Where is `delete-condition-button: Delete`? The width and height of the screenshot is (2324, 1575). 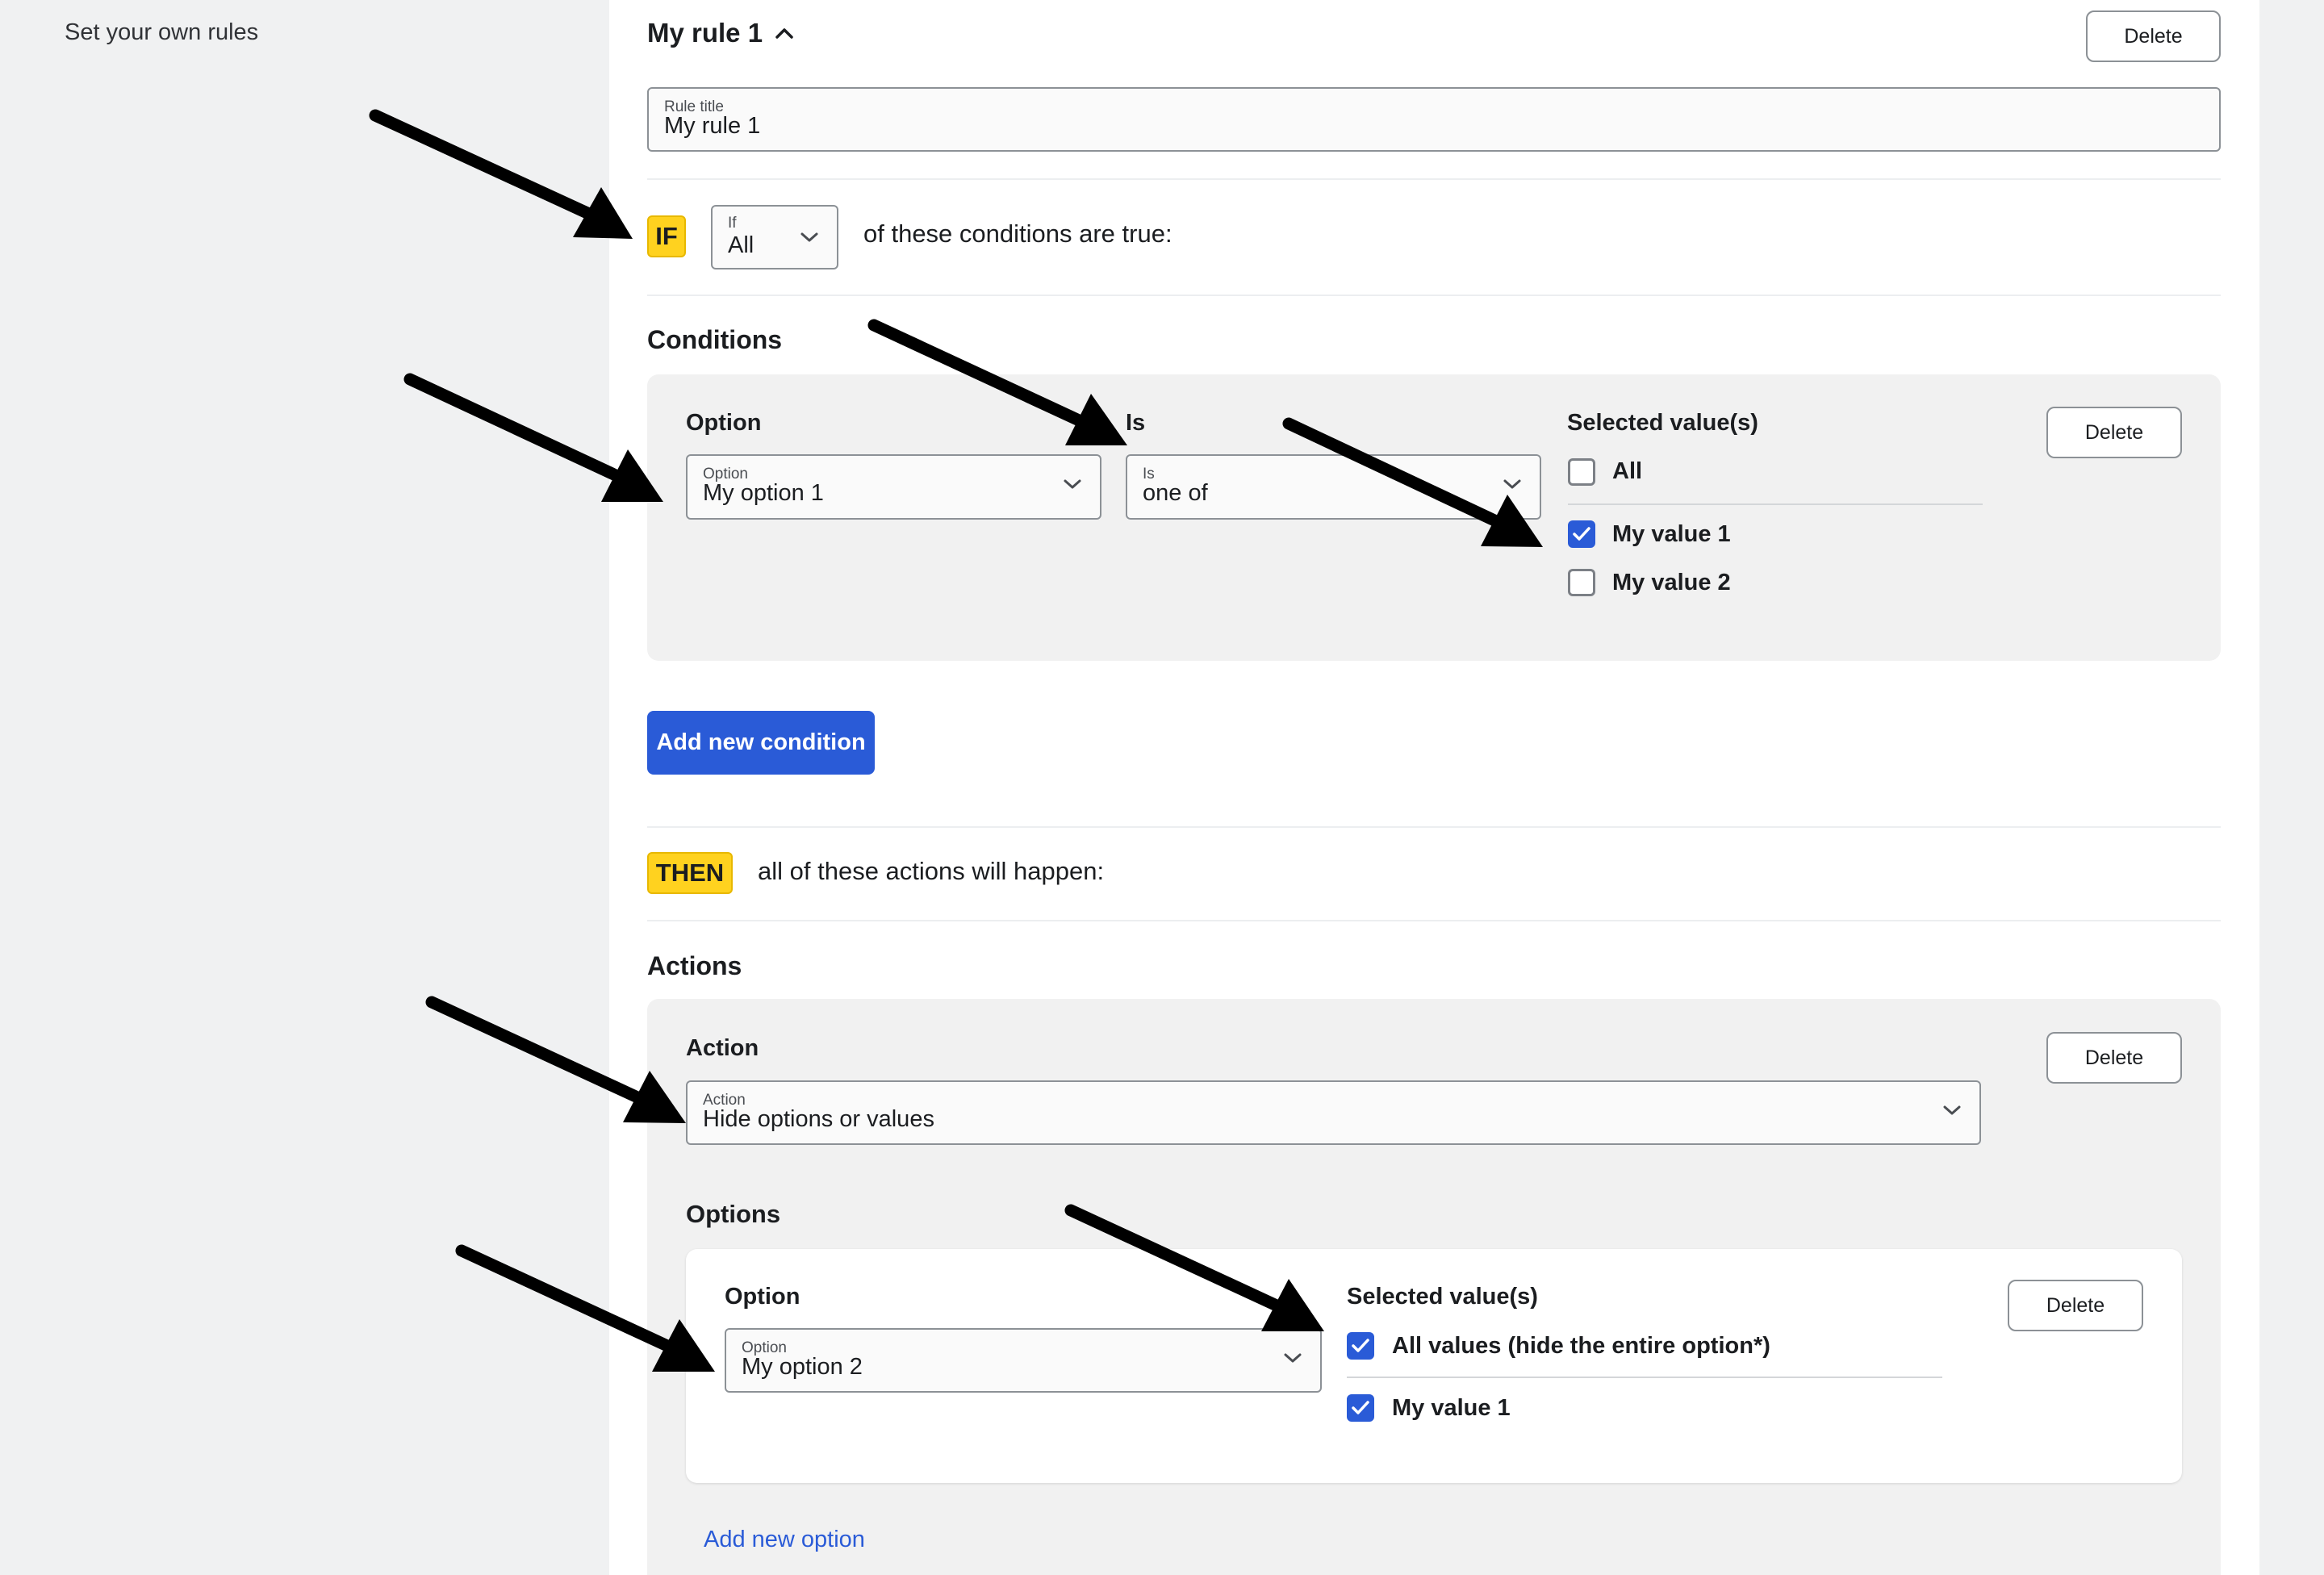 delete-condition-button: Delete is located at coordinates (2114, 433).